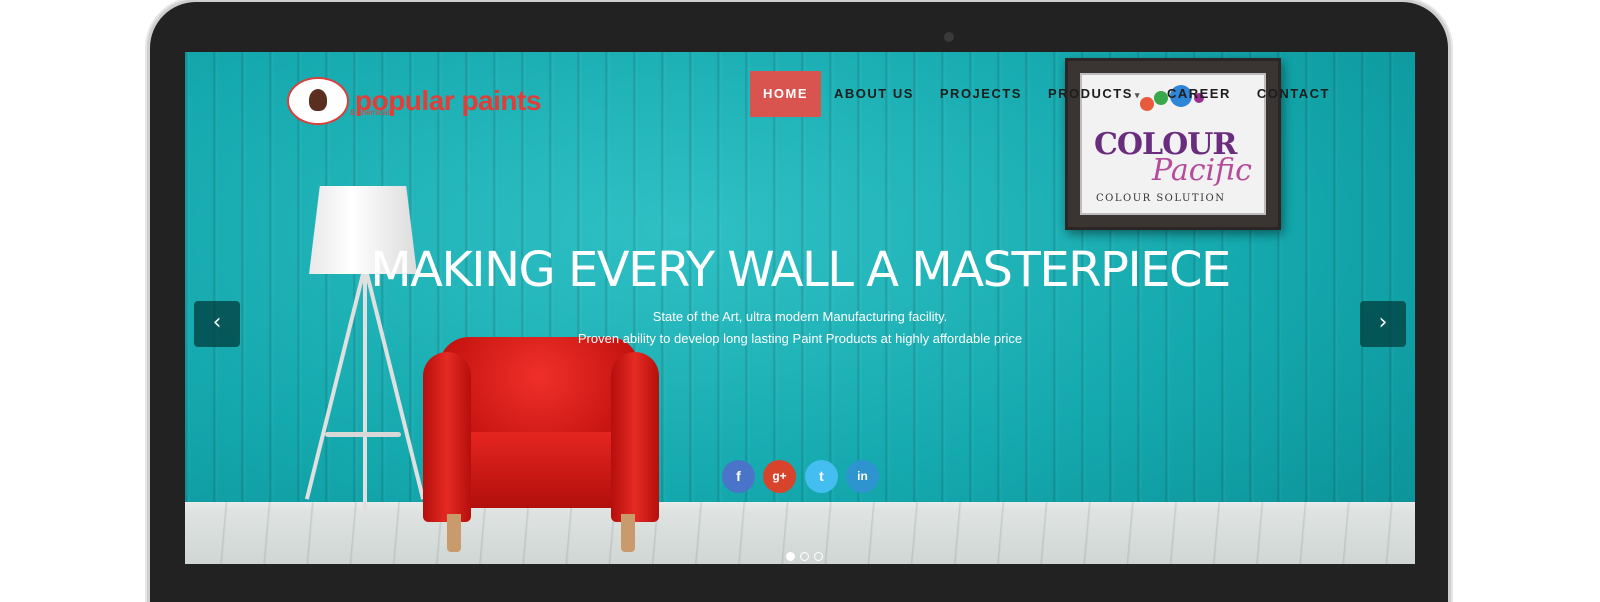 The height and width of the screenshot is (602, 1600). What do you see at coordinates (318, 101) in the screenshot?
I see `rooster-logo-icon` at bounding box center [318, 101].